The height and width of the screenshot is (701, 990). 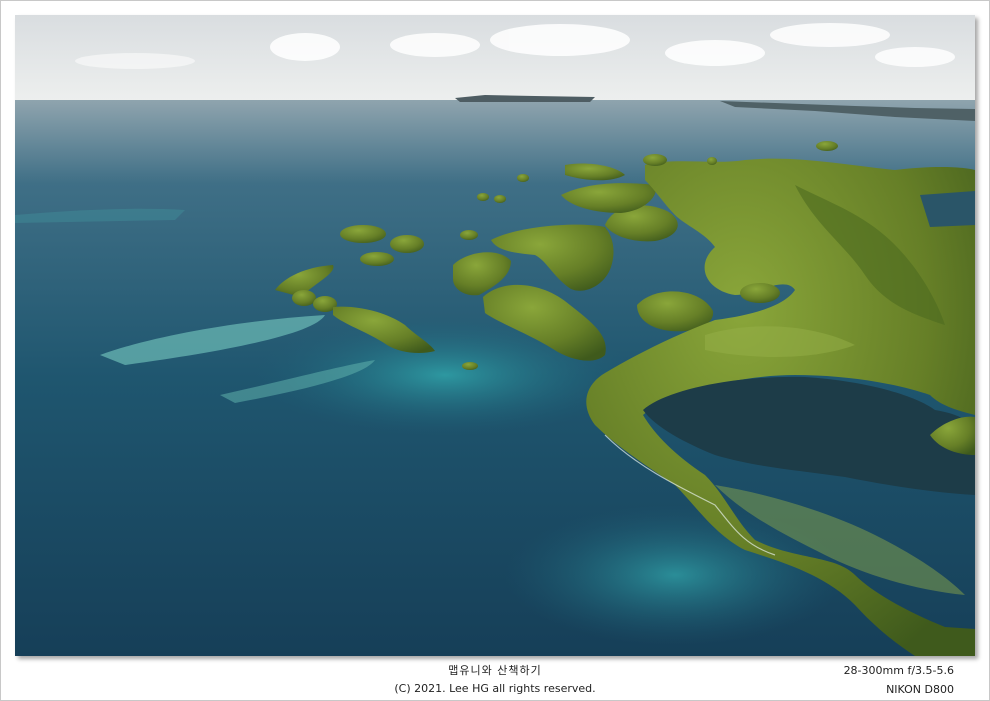 What do you see at coordinates (495, 688) in the screenshot?
I see `caption-copyright: (C) 2021. Lee HG all rights reserved.` at bounding box center [495, 688].